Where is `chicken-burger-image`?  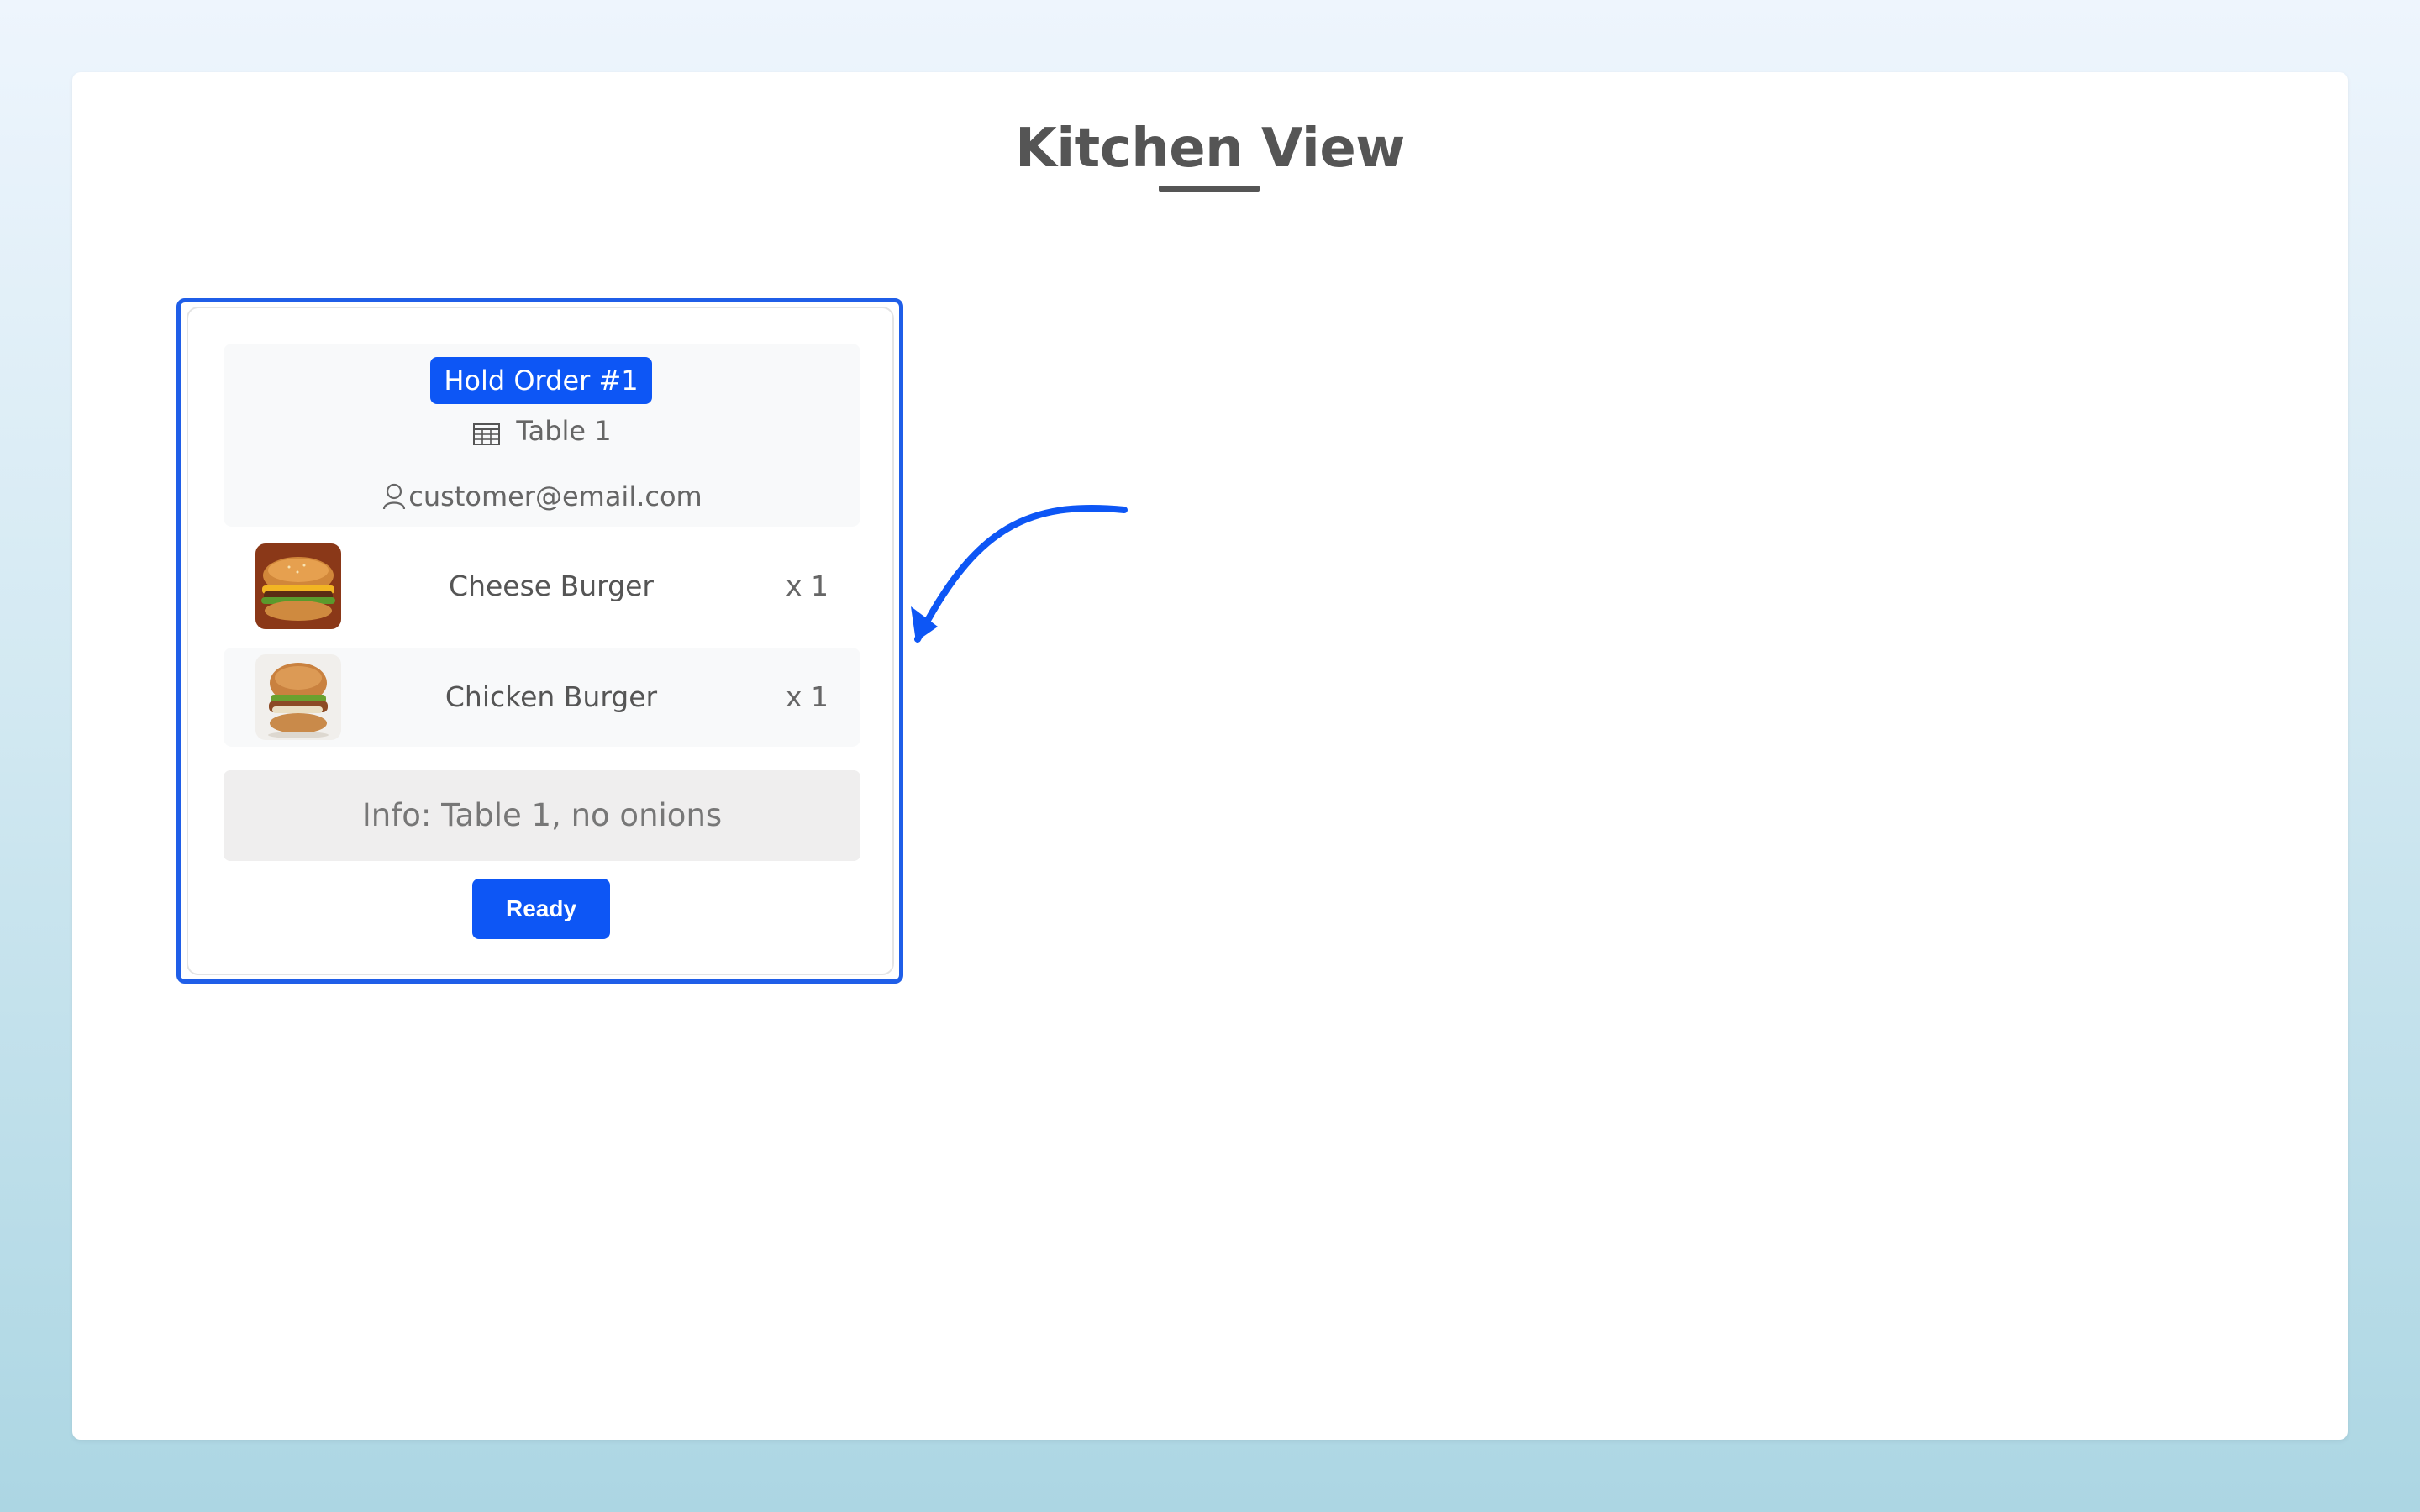 chicken-burger-image is located at coordinates (298, 697).